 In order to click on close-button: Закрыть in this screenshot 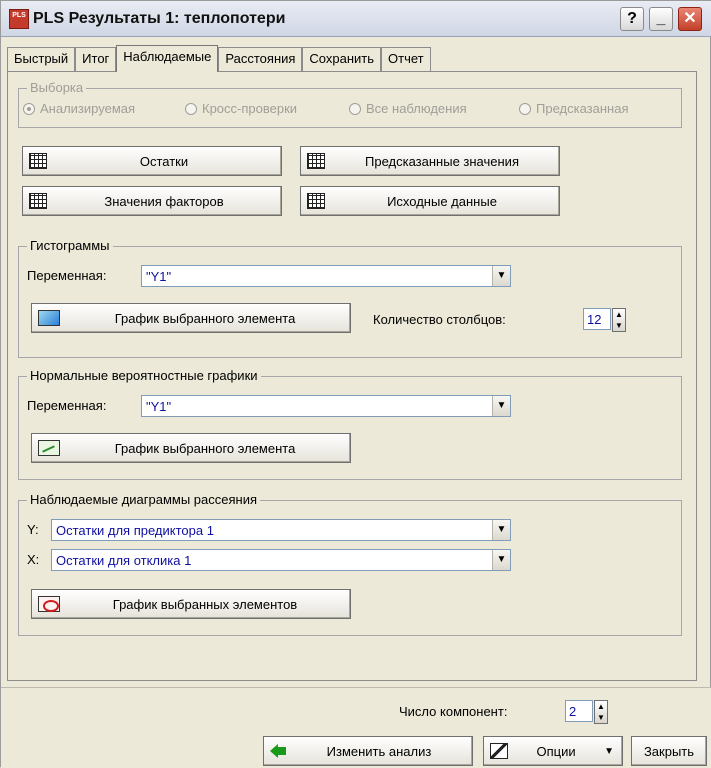, I will do `click(669, 751)`.